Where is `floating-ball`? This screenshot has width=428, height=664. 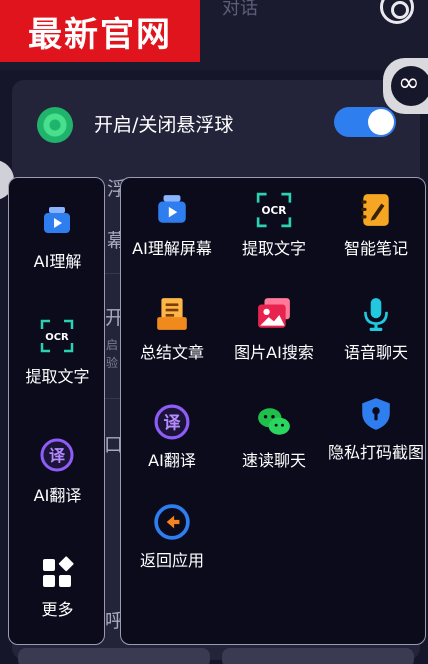 floating-ball is located at coordinates (405, 86).